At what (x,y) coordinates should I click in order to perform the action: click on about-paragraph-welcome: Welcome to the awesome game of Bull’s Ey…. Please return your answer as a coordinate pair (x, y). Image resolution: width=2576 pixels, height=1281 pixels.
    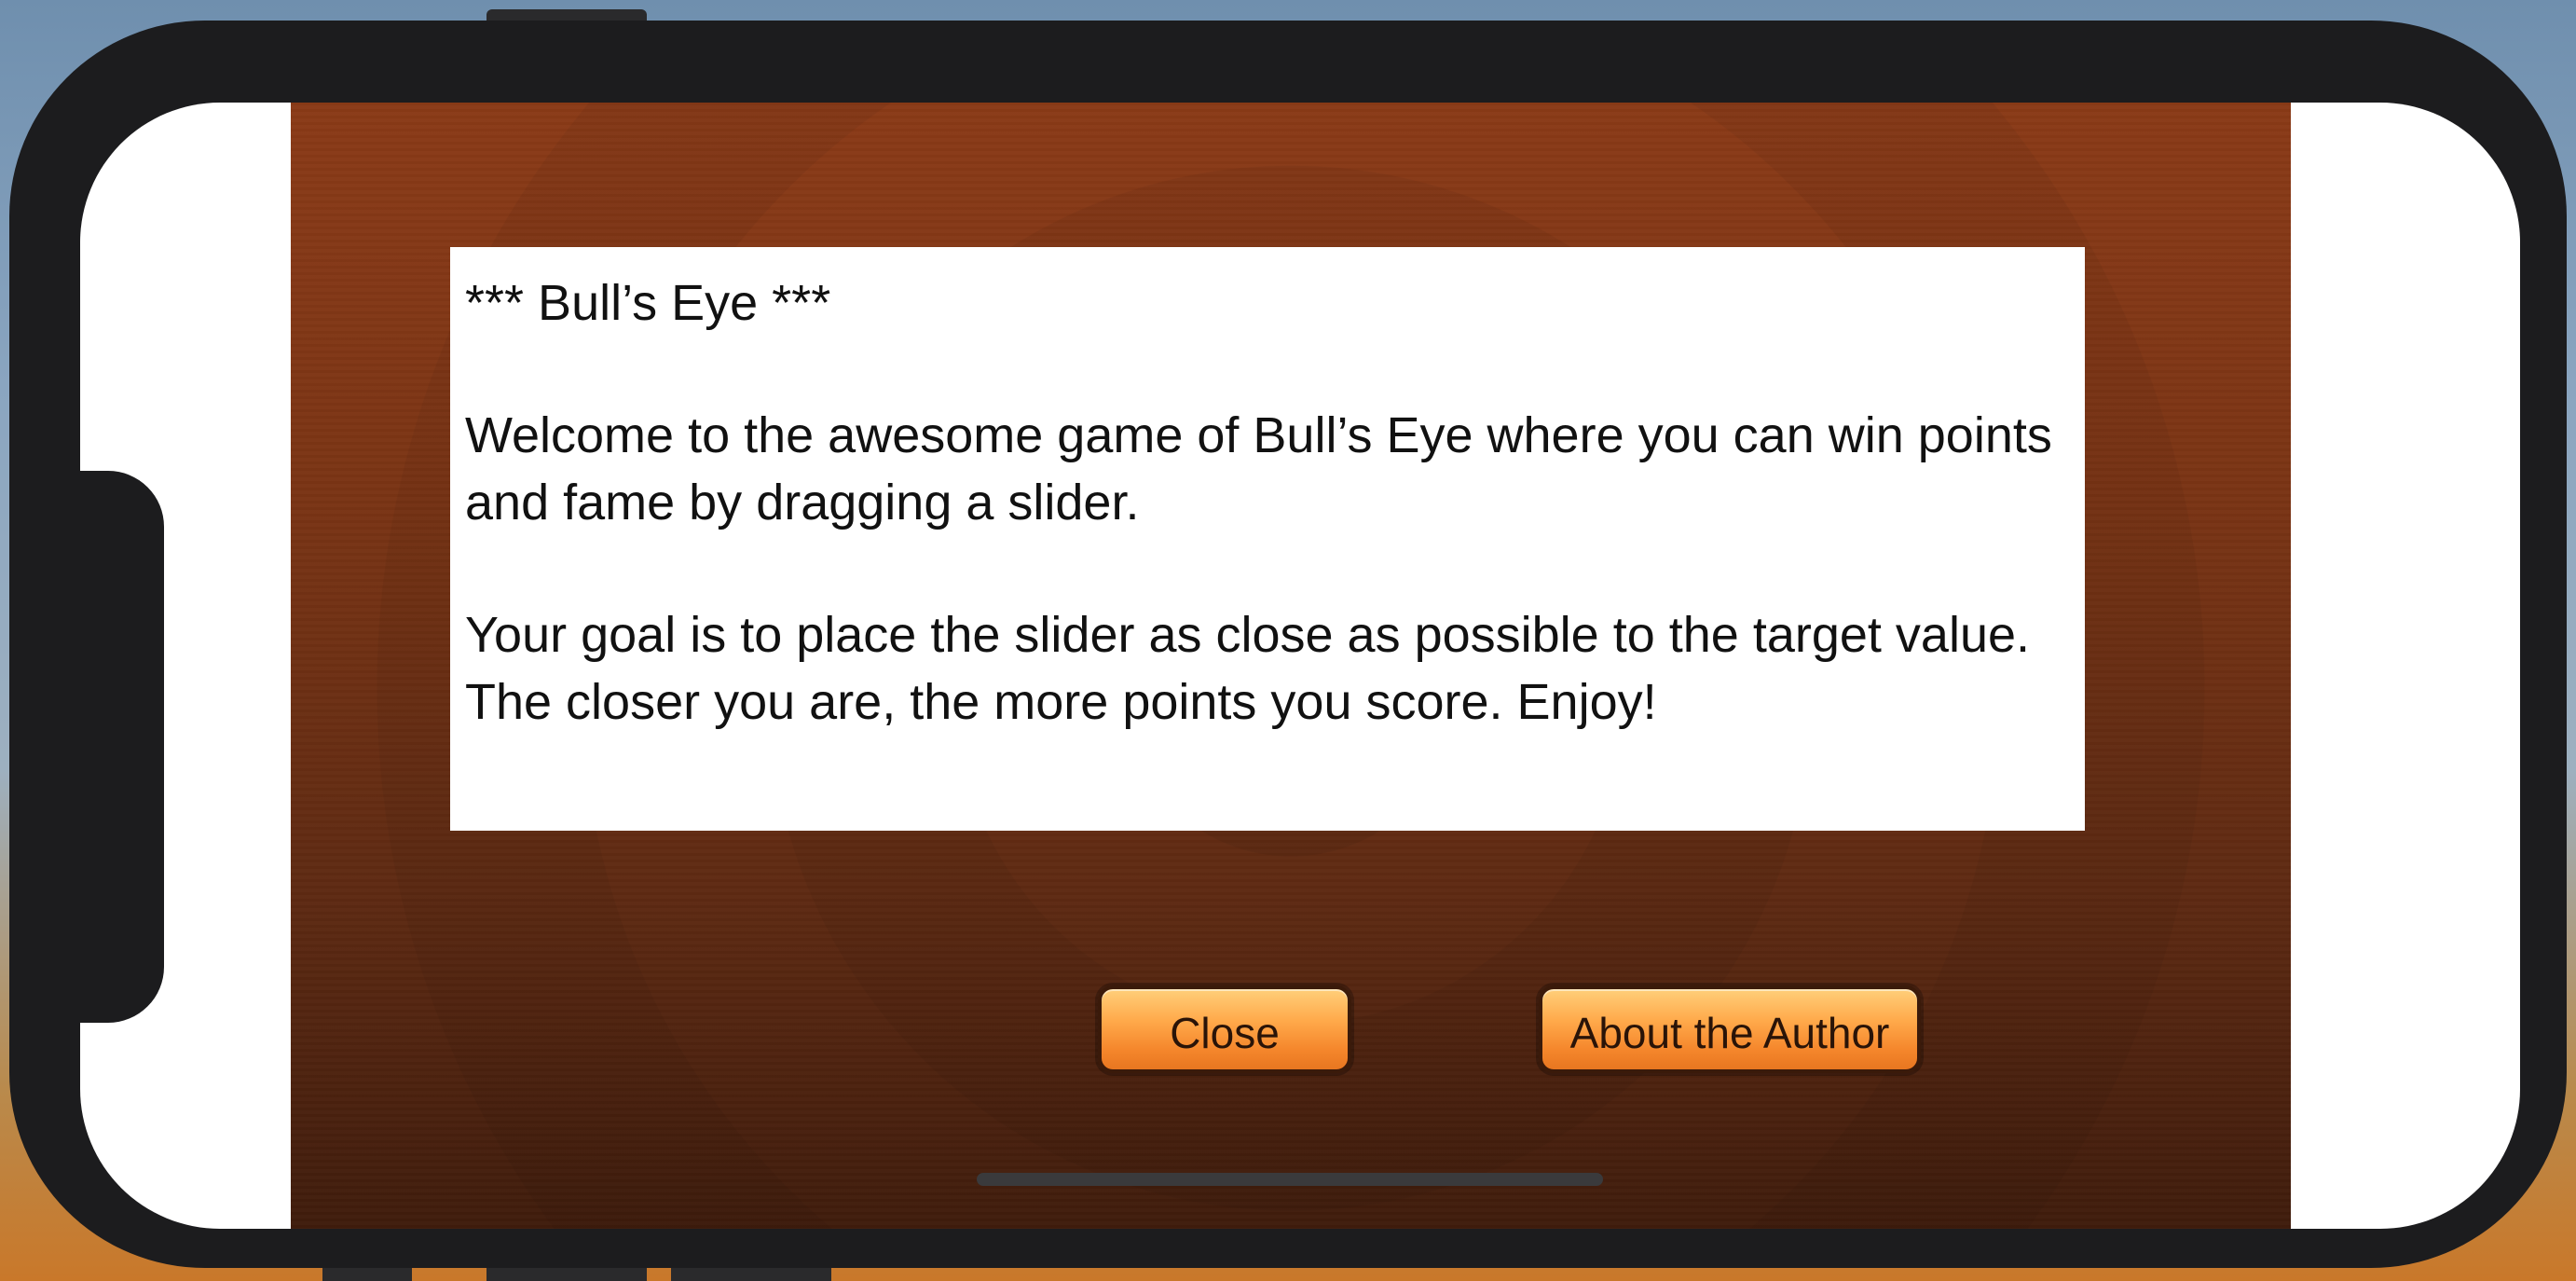
    Looking at the image, I should click on (1258, 468).